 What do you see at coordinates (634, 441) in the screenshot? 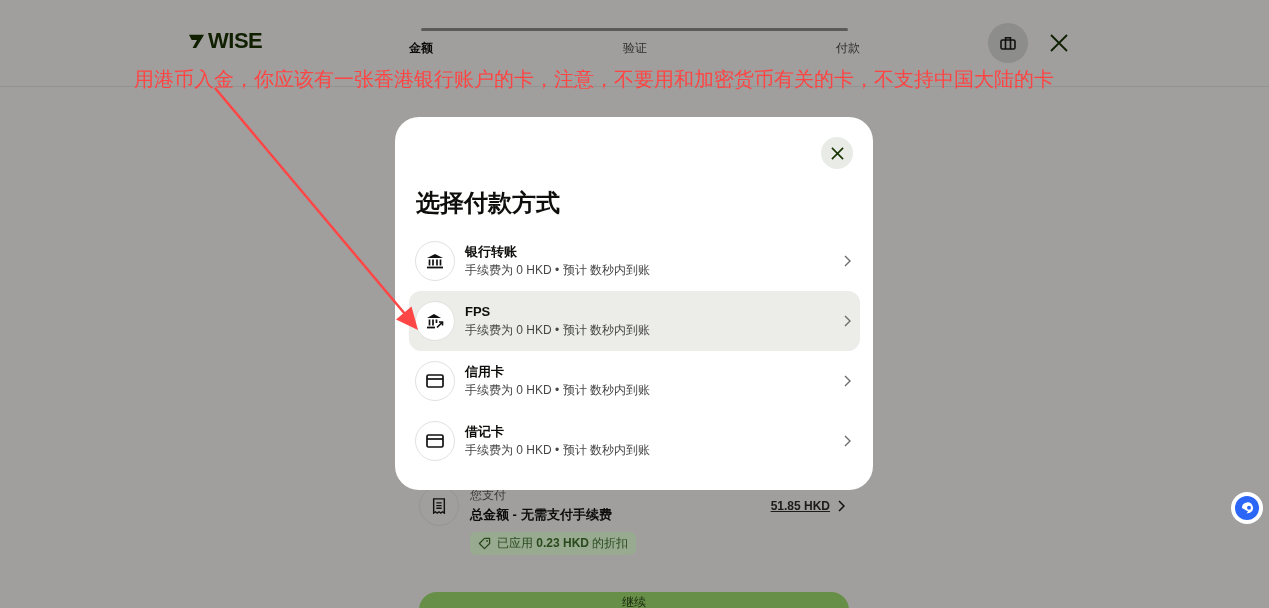
I see `payment-method-item: 借记卡 手续费为 0 HKD • 预计 数秒内到账` at bounding box center [634, 441].